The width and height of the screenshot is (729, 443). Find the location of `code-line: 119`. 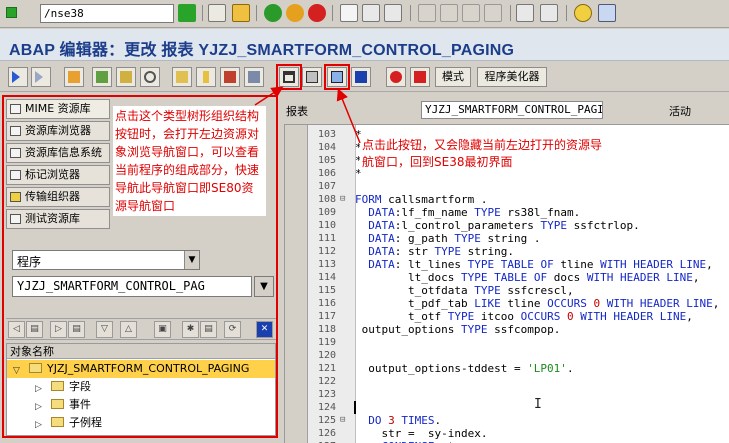

code-line: 119 is located at coordinates (507, 342).